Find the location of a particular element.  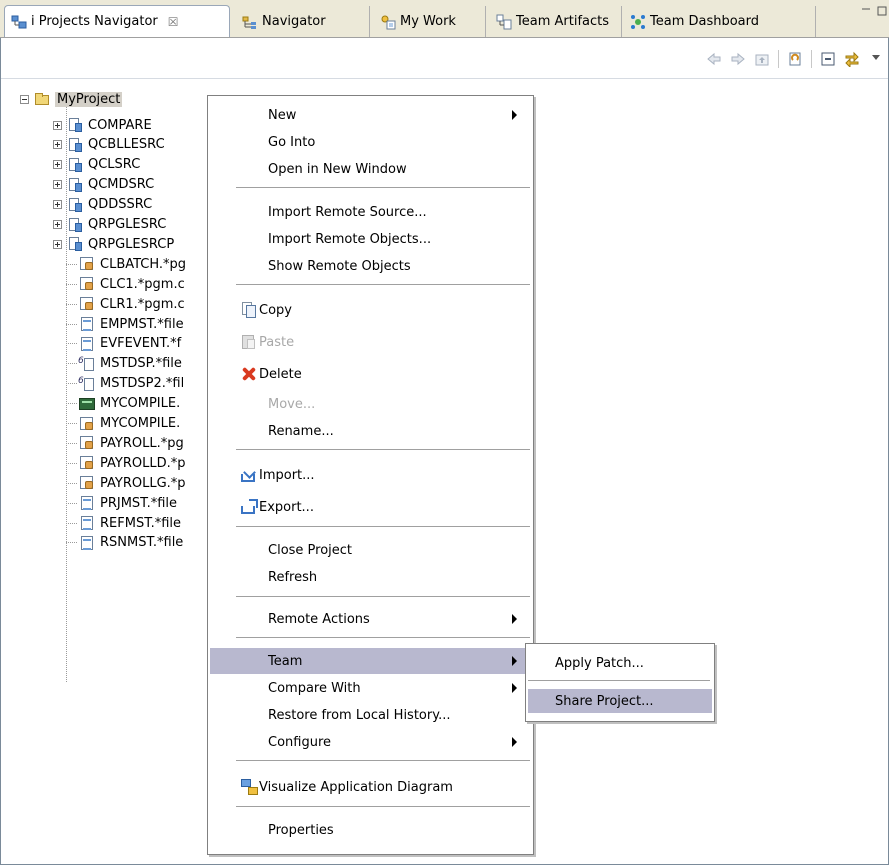

menu-item-compare-with: Compare With is located at coordinates (370, 688).